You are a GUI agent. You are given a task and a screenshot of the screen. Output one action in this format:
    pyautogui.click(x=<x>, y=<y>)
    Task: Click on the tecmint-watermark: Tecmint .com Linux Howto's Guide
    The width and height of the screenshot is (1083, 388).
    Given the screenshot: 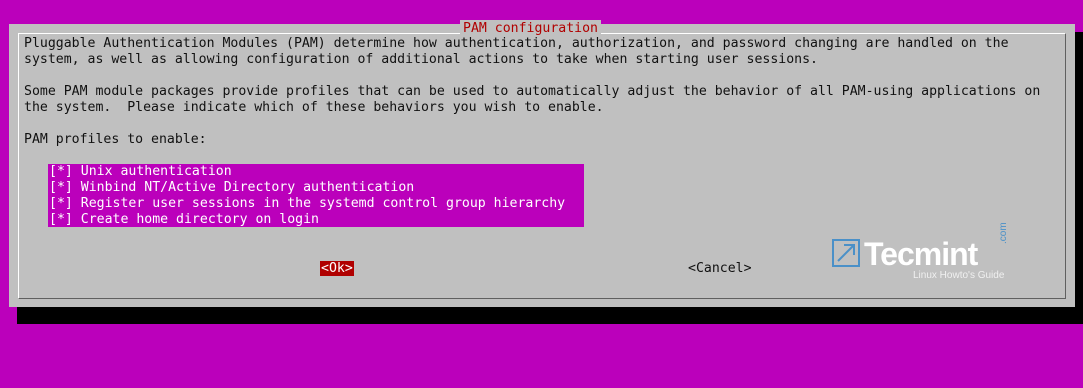 What is the action you would take?
    pyautogui.click(x=922, y=251)
    